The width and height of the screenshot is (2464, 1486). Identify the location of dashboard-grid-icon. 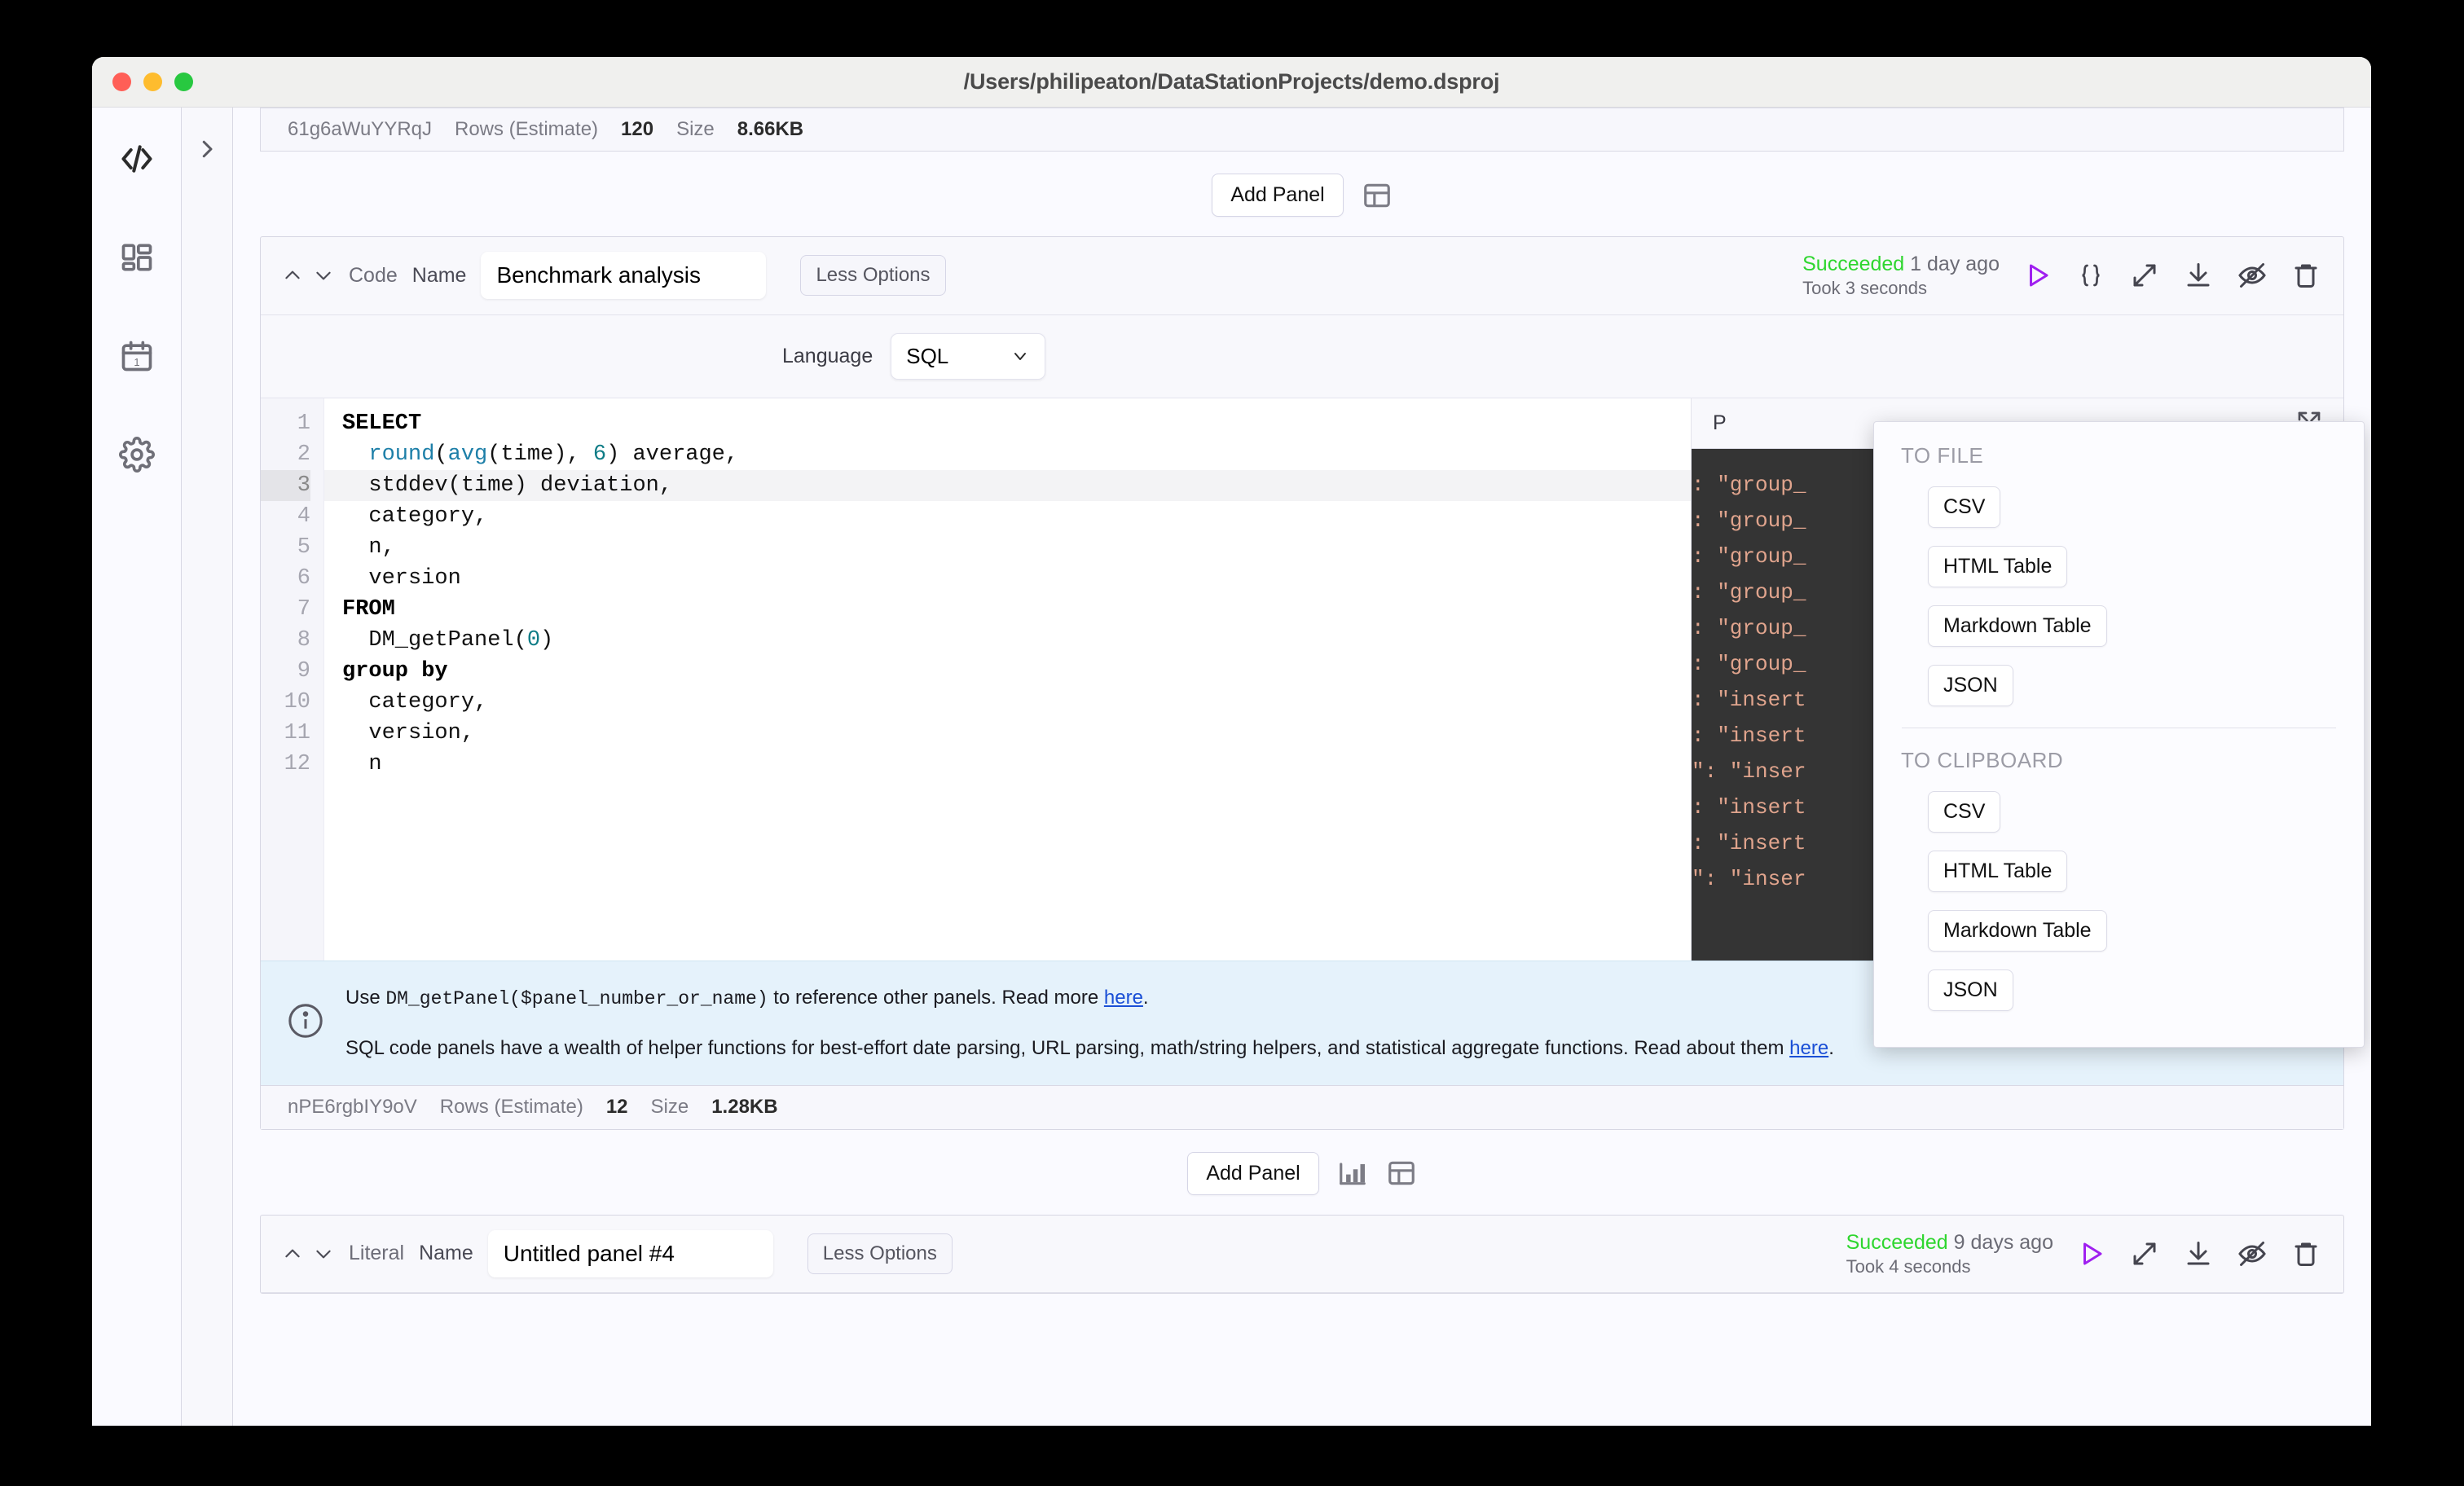
(136, 257).